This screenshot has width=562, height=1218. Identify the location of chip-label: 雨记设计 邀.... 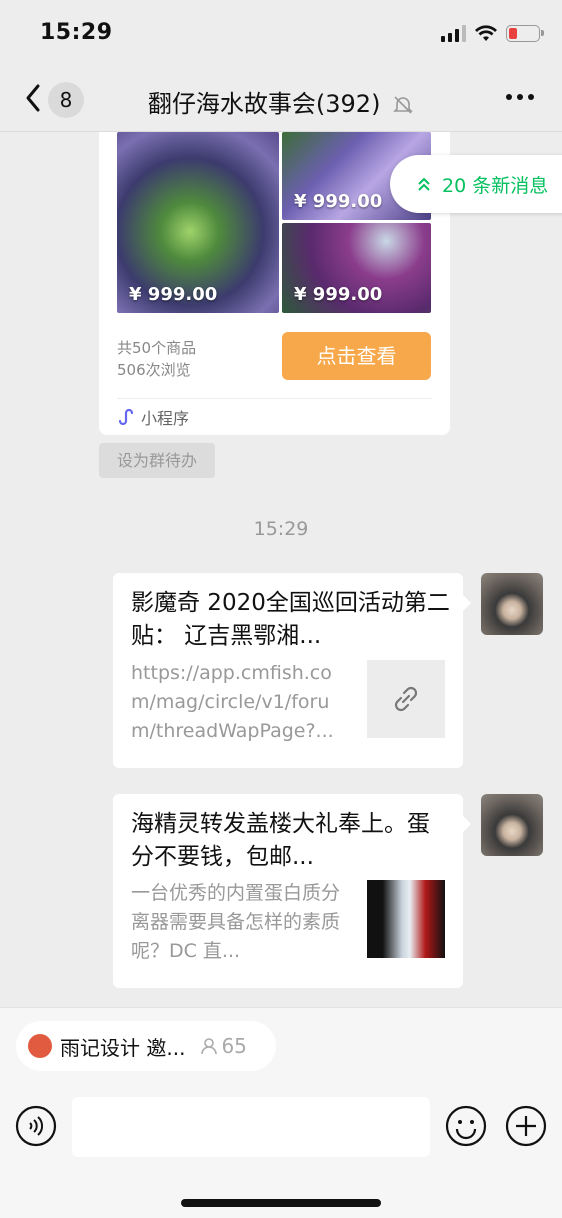
(123, 1047).